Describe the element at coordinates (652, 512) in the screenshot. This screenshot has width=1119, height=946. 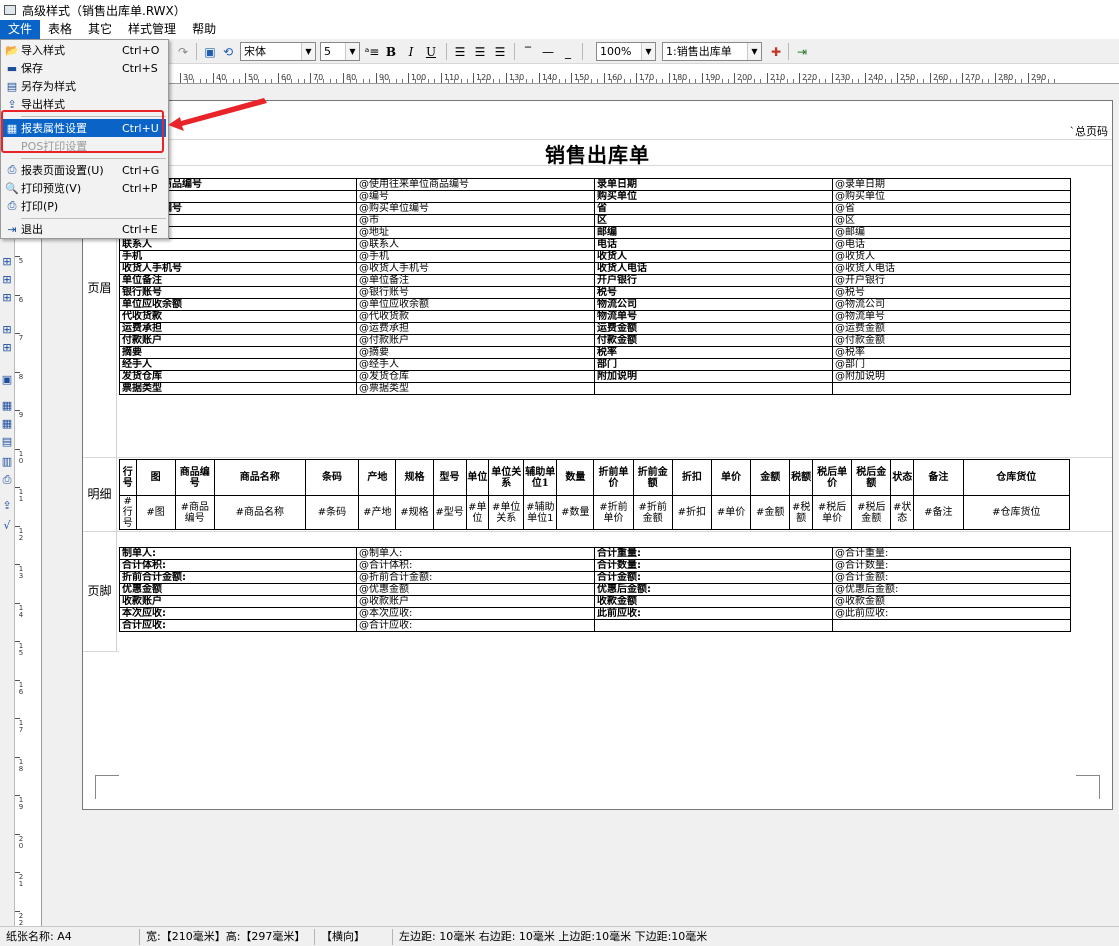
I see `detail-value-cell: #折前金额` at that location.